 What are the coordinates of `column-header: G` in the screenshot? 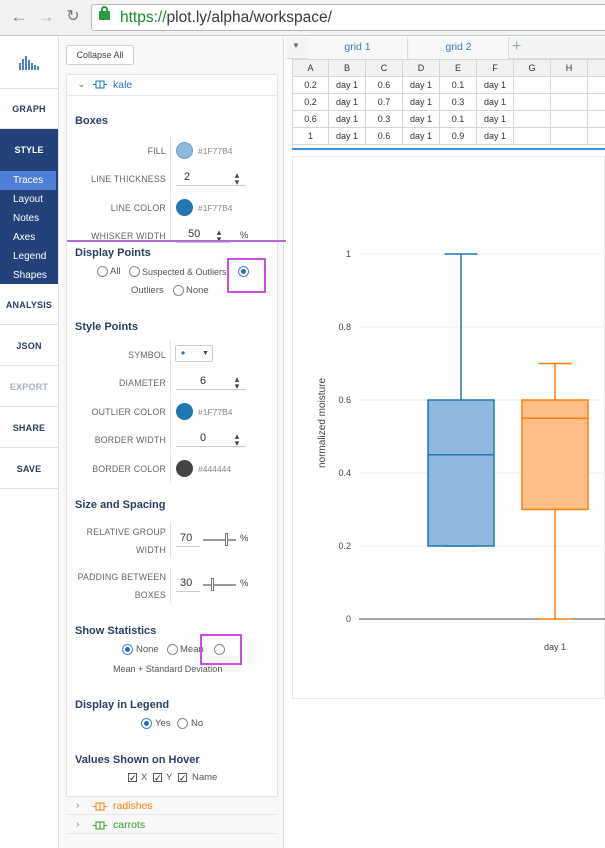 It's located at (532, 68).